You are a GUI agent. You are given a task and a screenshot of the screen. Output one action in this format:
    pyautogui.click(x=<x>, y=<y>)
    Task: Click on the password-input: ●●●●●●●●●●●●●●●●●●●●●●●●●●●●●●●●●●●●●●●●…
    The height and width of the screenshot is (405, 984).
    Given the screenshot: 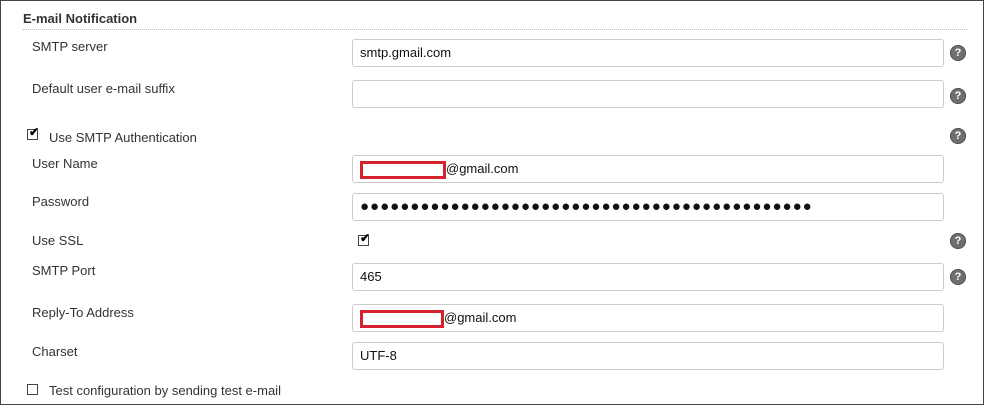 What is the action you would take?
    pyautogui.click(x=648, y=207)
    